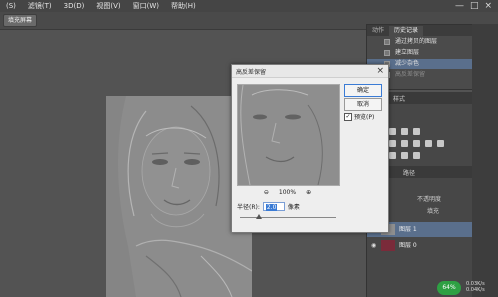  What do you see at coordinates (475, 290) in the screenshot?
I see `net-down: 0.04K/s` at bounding box center [475, 290].